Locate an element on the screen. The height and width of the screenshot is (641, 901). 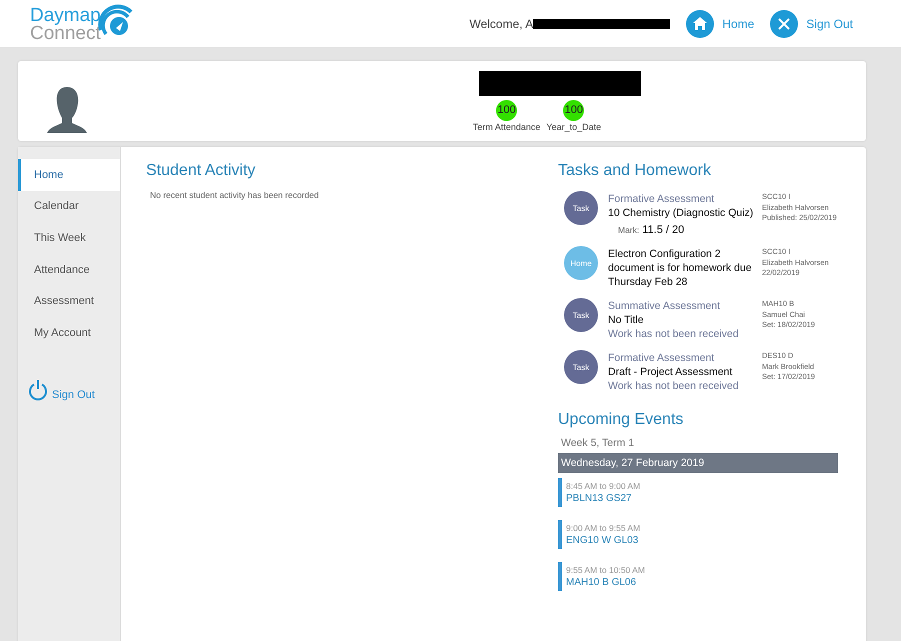
home-icon is located at coordinates (700, 24).